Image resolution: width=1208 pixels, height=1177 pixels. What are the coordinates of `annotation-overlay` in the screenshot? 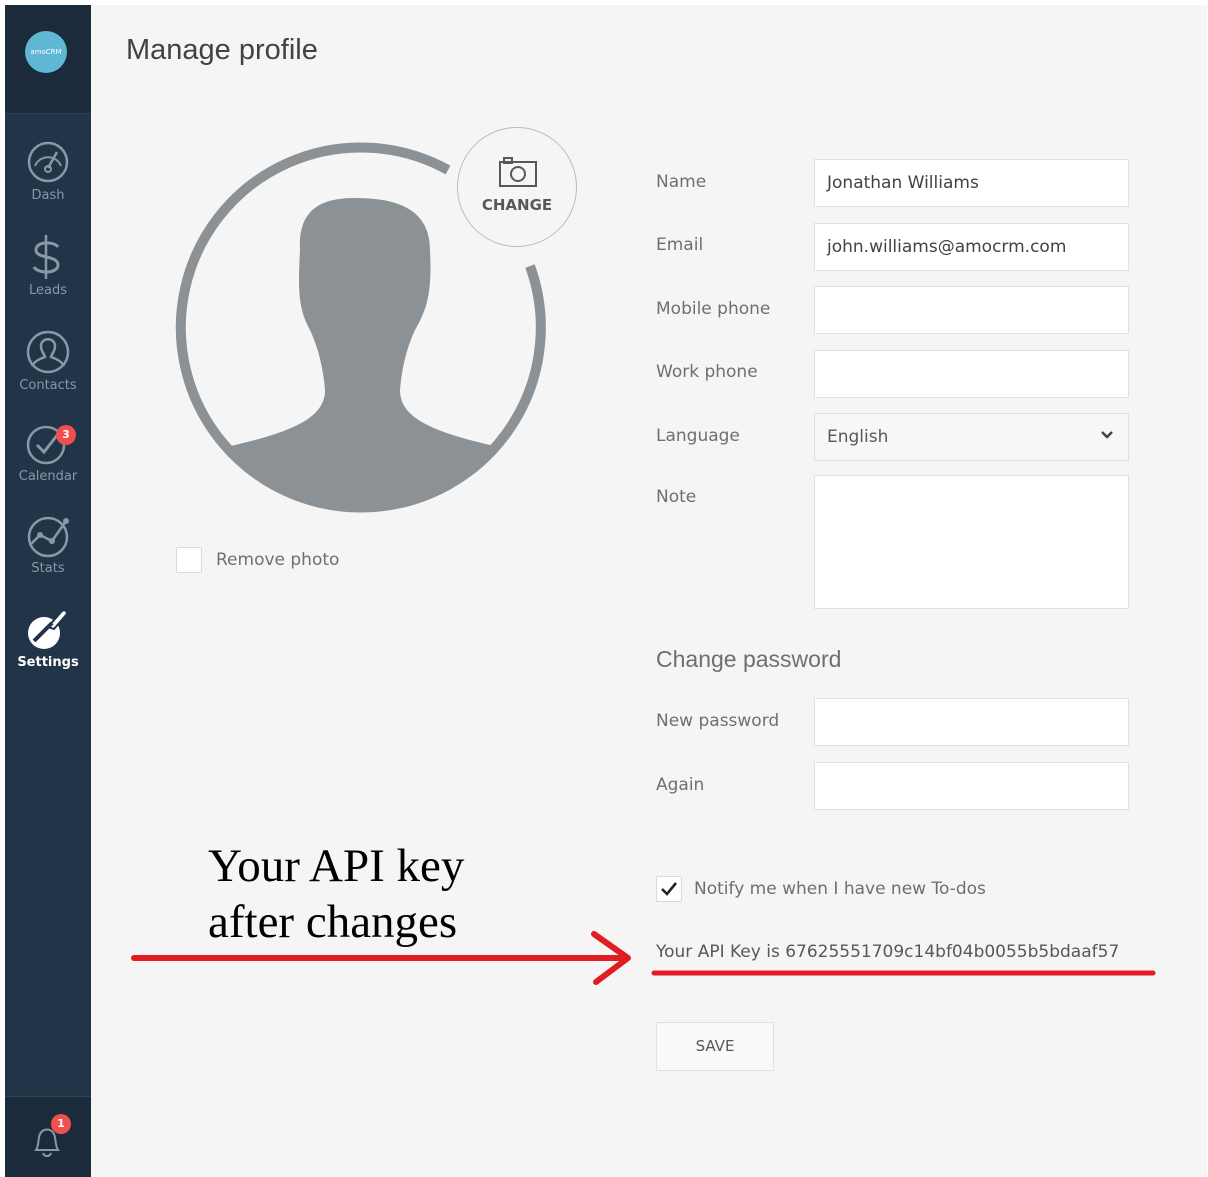 It's located at (643, 958).